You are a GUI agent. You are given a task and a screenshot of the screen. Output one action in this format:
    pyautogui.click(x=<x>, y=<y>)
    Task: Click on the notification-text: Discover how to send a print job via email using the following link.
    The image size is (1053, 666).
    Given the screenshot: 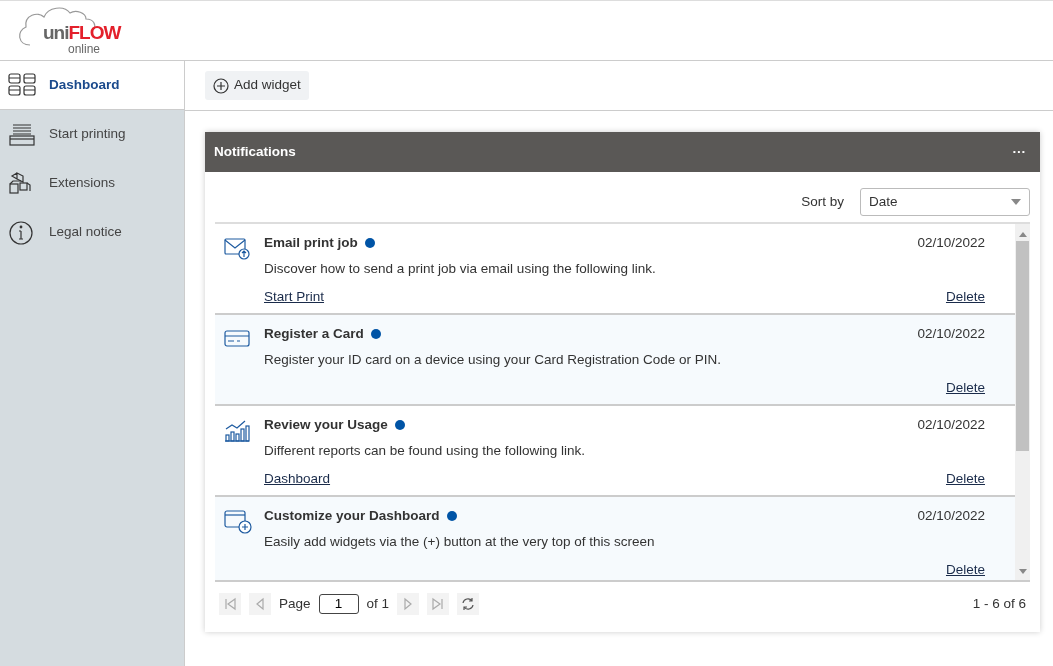 What is the action you would take?
    pyautogui.click(x=460, y=269)
    